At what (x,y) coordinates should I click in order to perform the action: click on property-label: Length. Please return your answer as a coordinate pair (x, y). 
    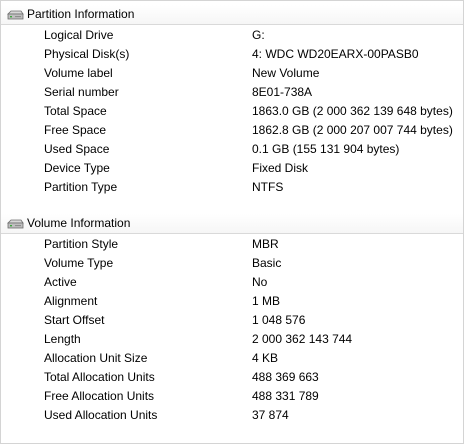
    Looking at the image, I should click on (62, 339).